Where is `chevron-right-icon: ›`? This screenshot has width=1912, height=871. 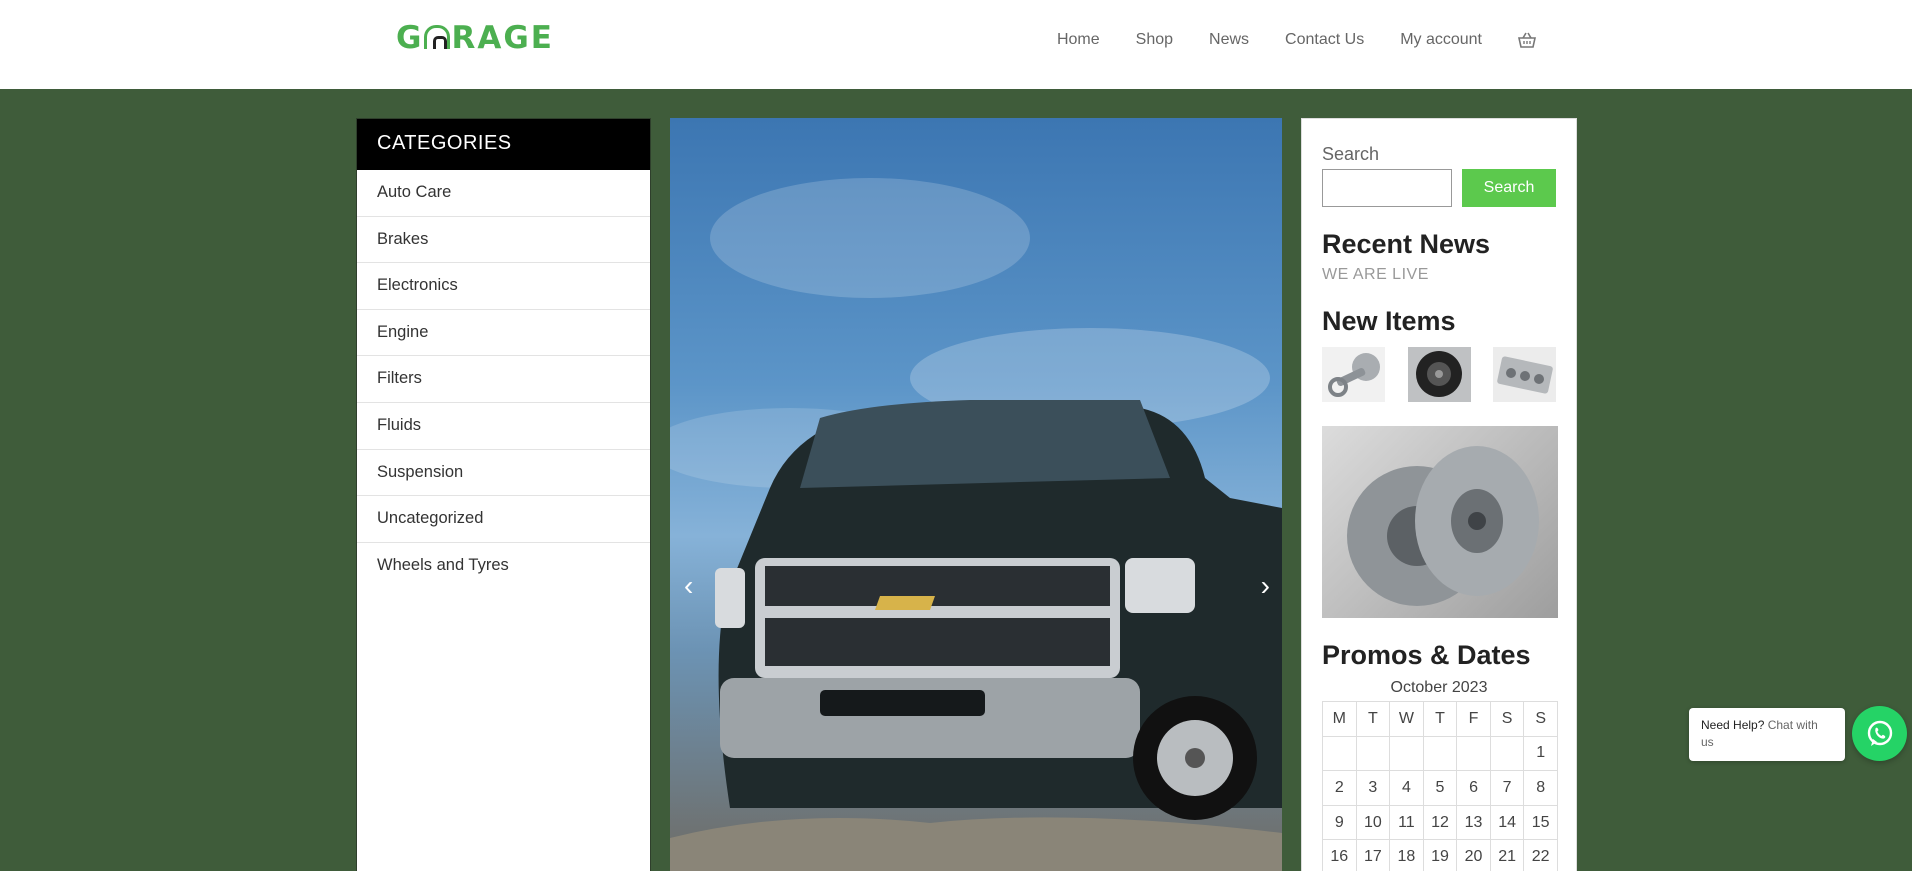
chevron-right-icon: › is located at coordinates (1265, 586).